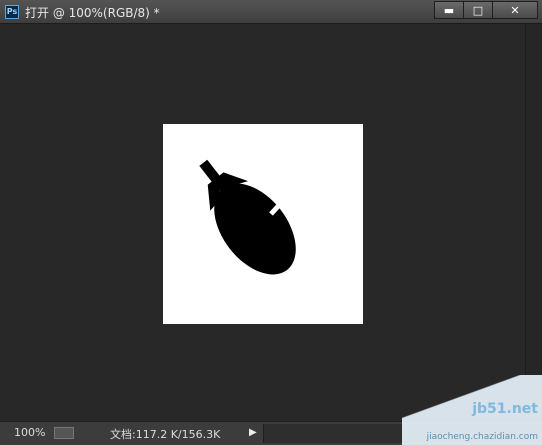  Describe the element at coordinates (271, 12) in the screenshot. I see `title-bar: Ps 打开 @ 100%(RGB/8) * ▬ □ ✕` at that location.